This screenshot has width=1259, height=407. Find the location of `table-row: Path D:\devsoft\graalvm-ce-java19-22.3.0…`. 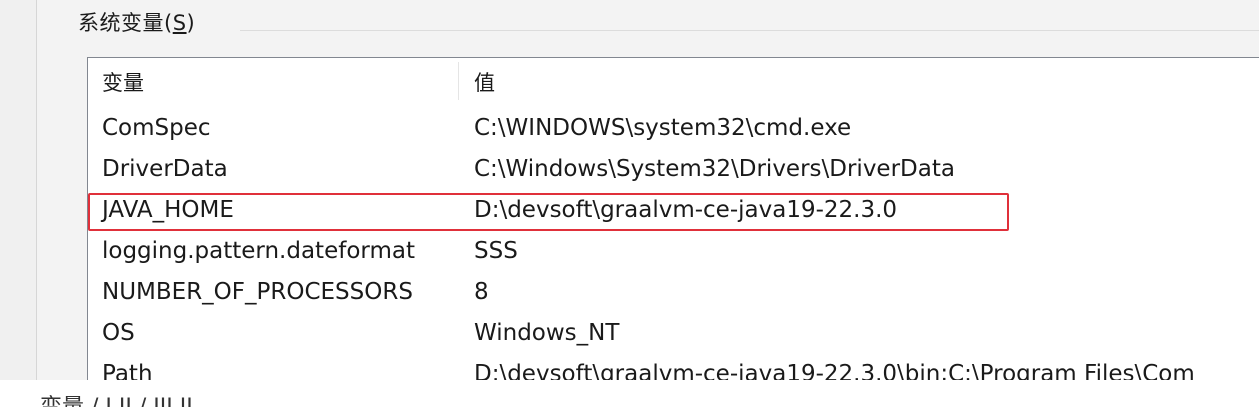

table-row: Path D:\devsoft\graalvm-ce-java19-22.3.0… is located at coordinates (673, 367).